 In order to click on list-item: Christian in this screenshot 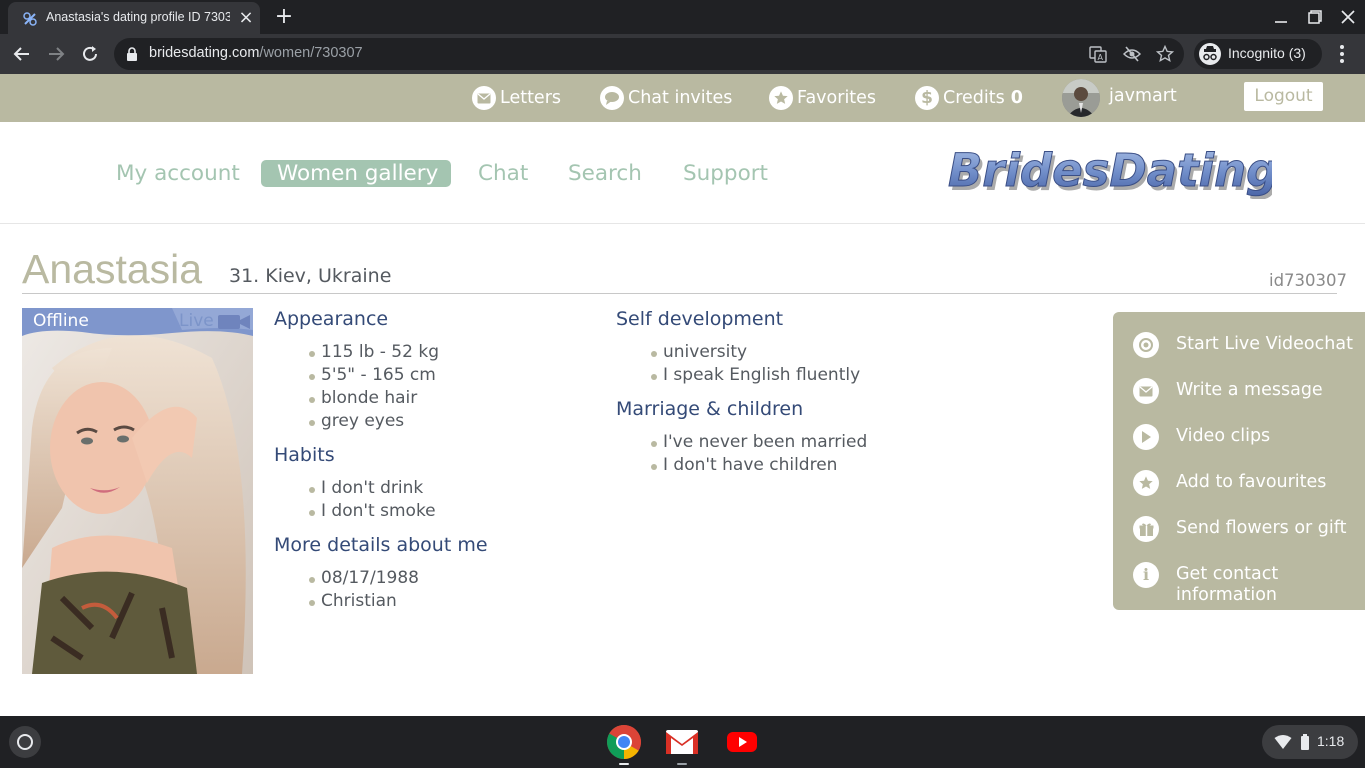, I will do `click(353, 601)`.